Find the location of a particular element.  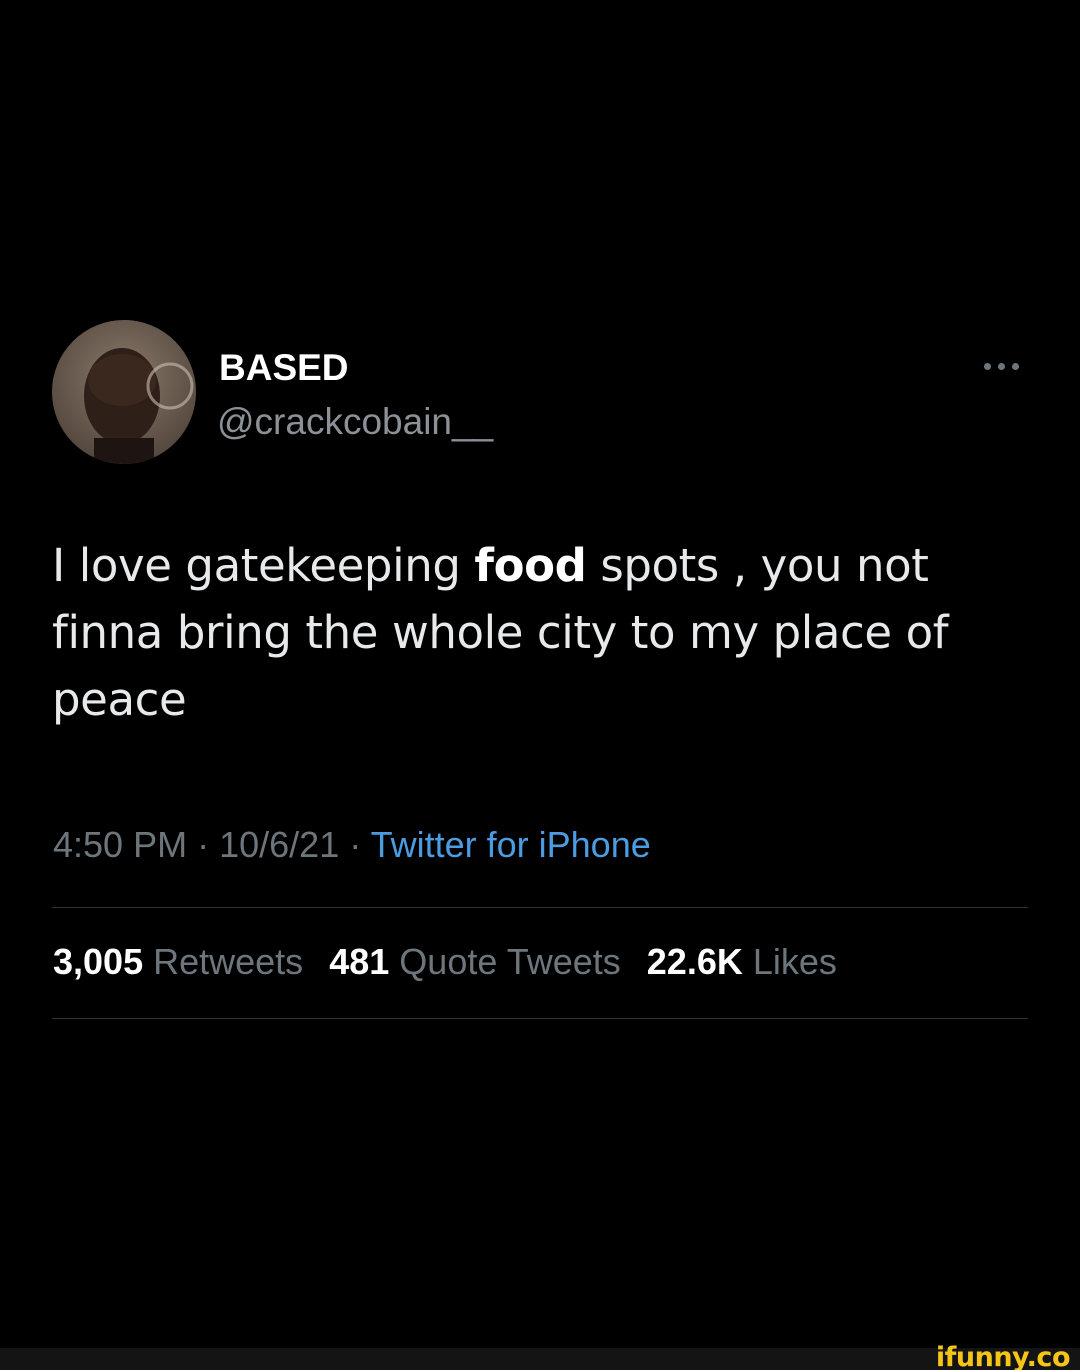

tweet-meta: 4:50 PM · 10/6/21 · Twitter for iPhone is located at coordinates (352, 845).